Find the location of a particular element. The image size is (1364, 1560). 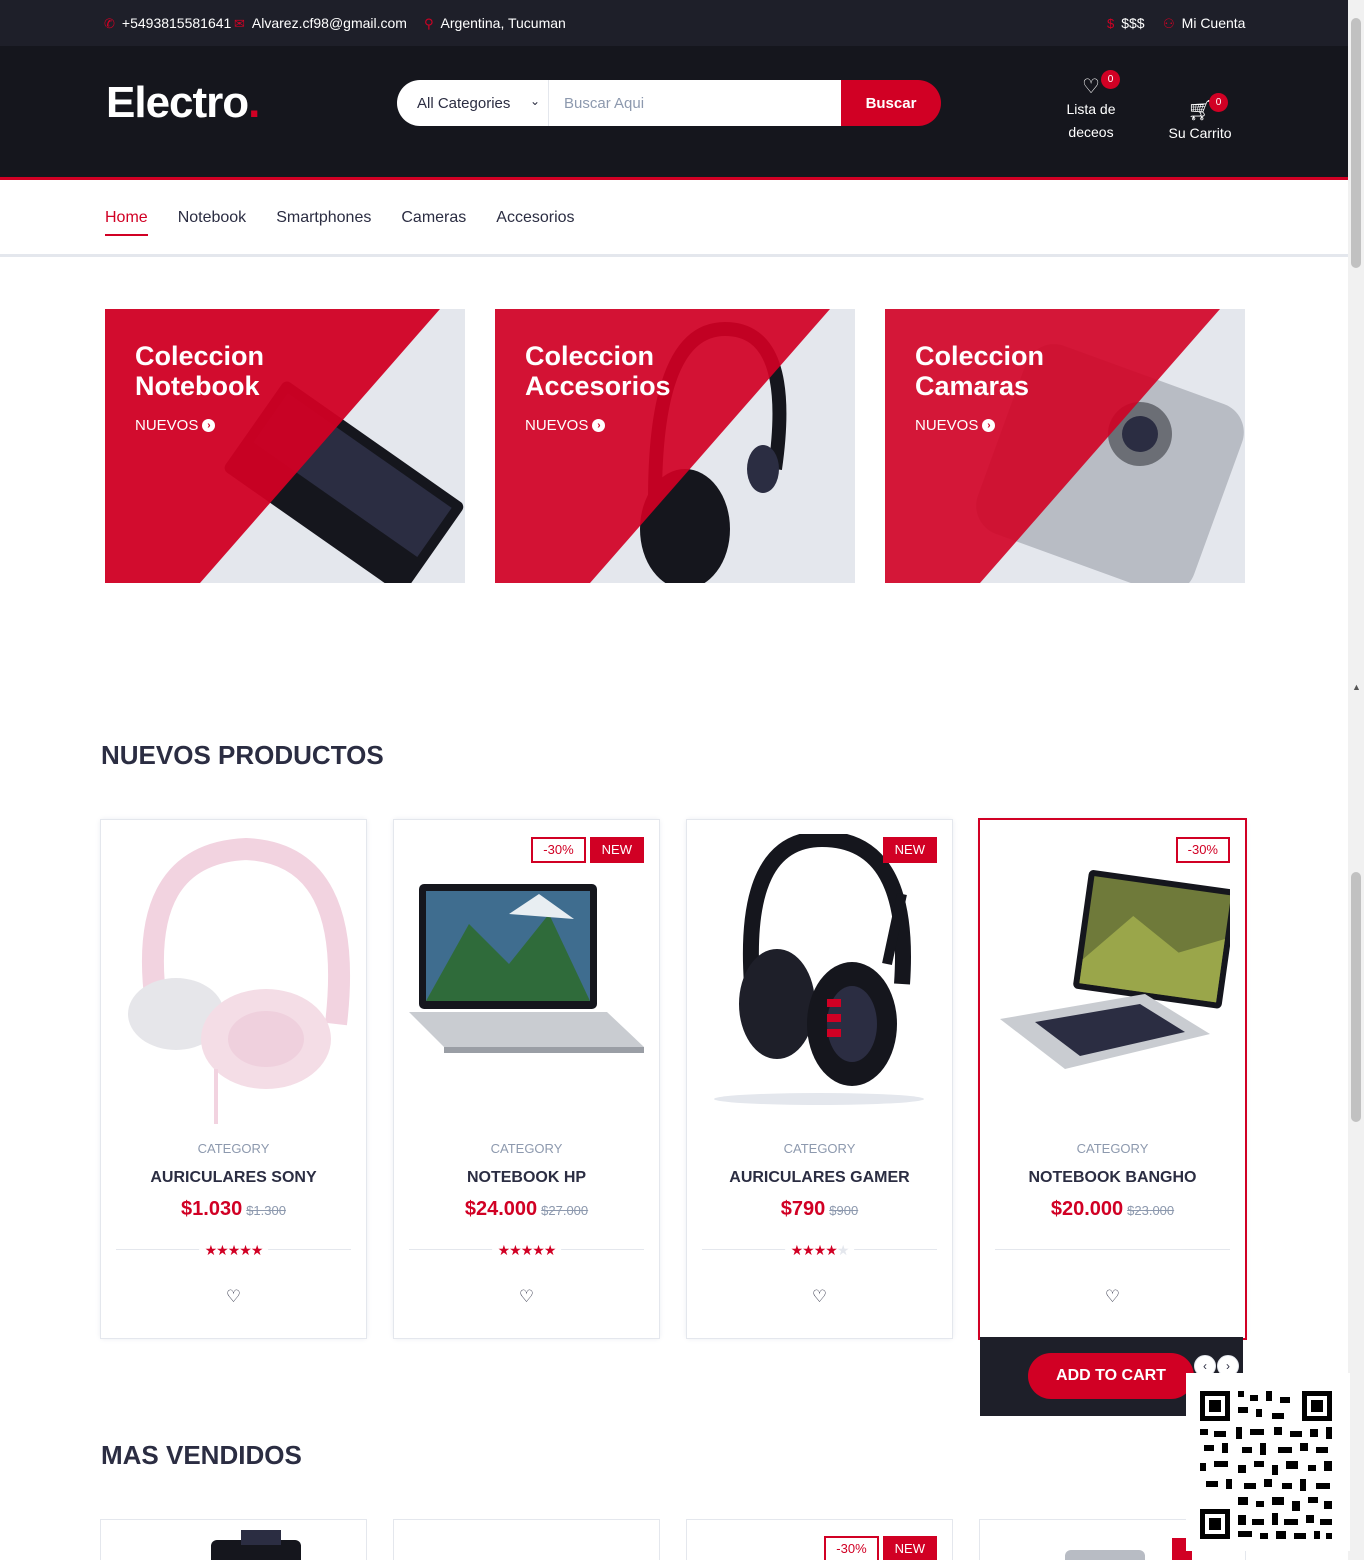

separator is located at coordinates (1112, 1249).